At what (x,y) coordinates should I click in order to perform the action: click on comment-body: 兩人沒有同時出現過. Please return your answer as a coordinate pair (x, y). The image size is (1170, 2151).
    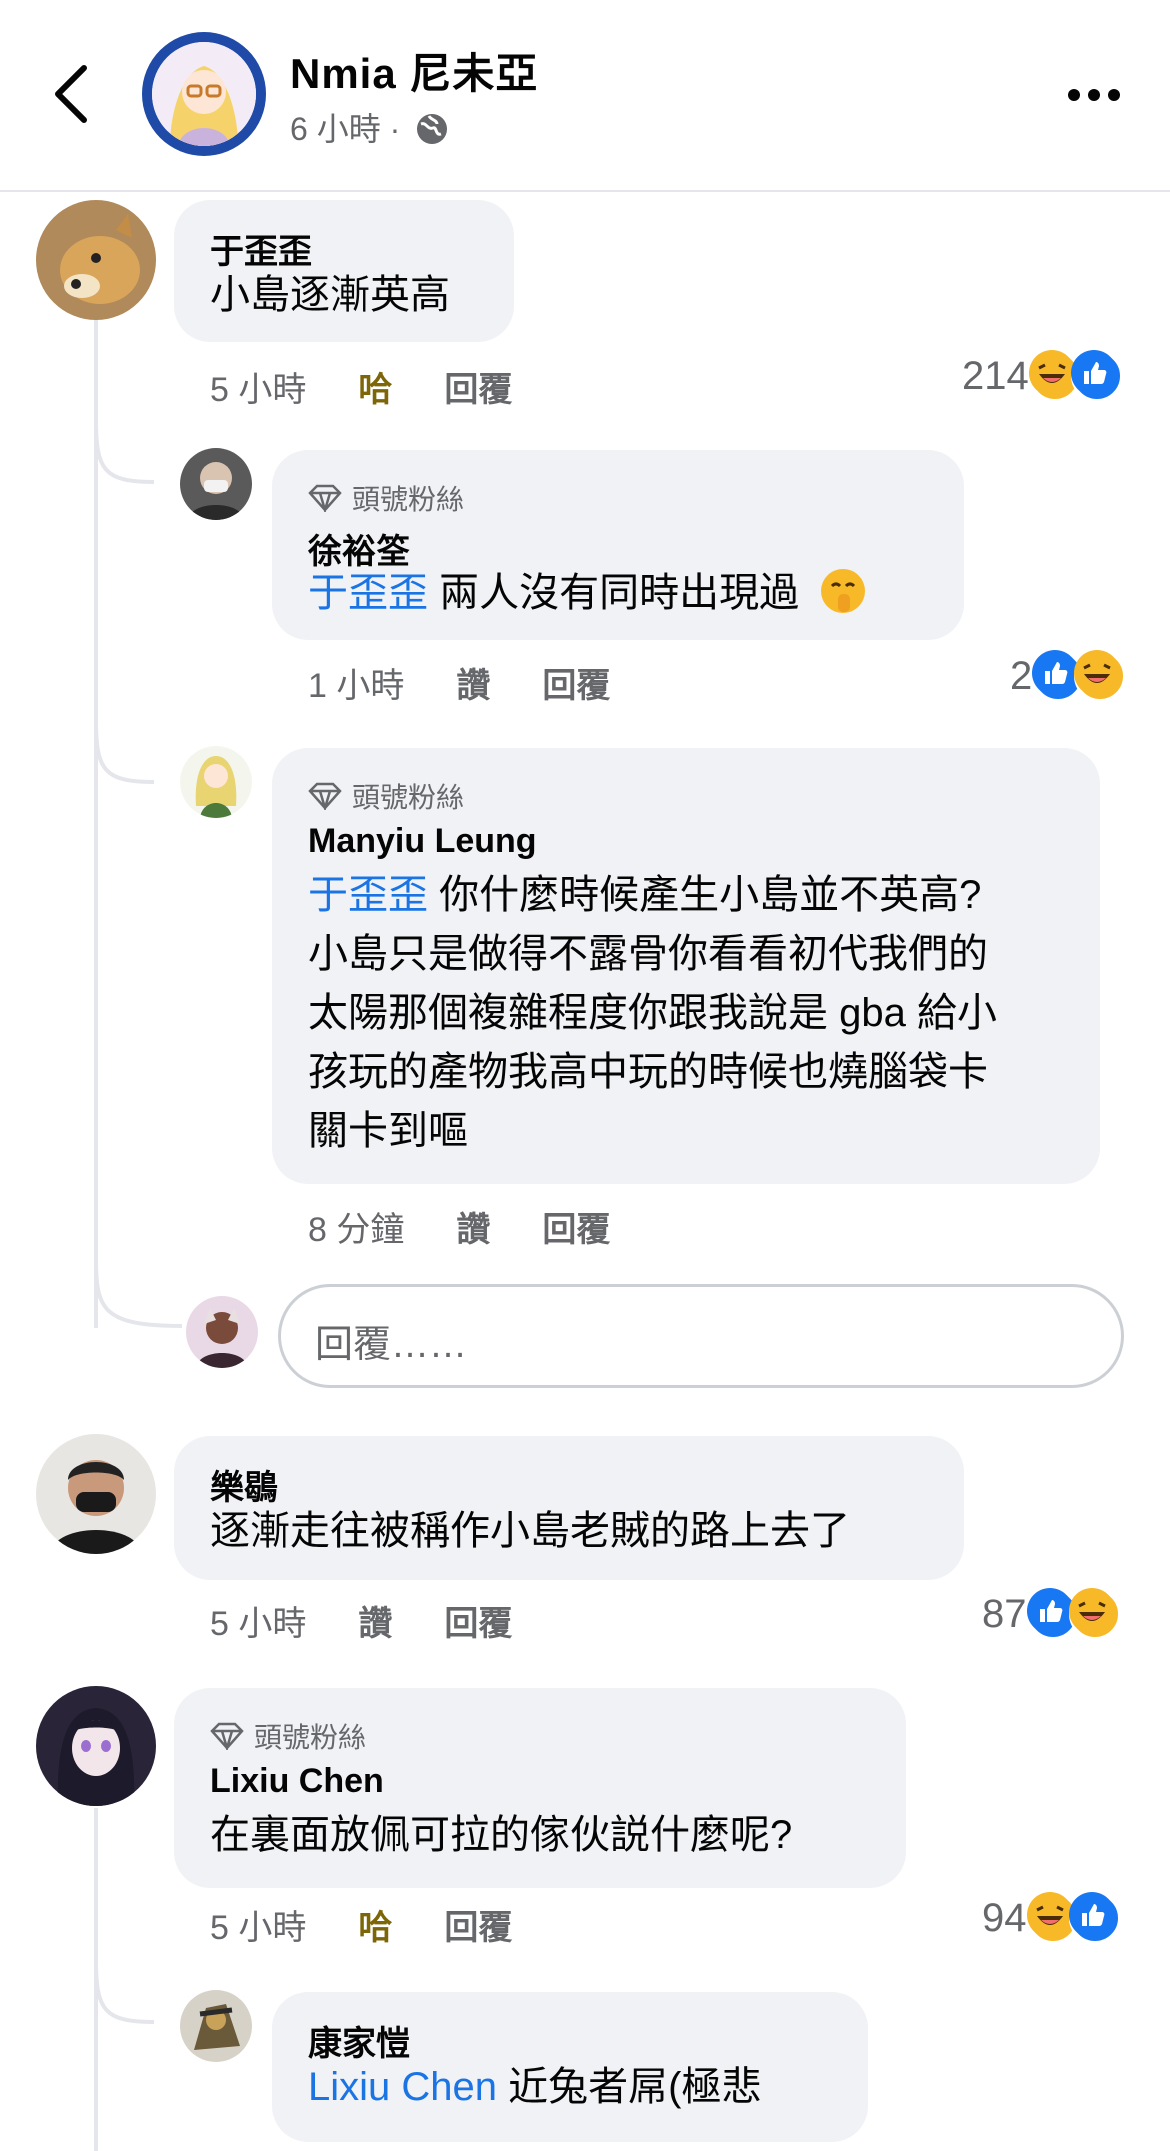
    Looking at the image, I should click on (619, 593).